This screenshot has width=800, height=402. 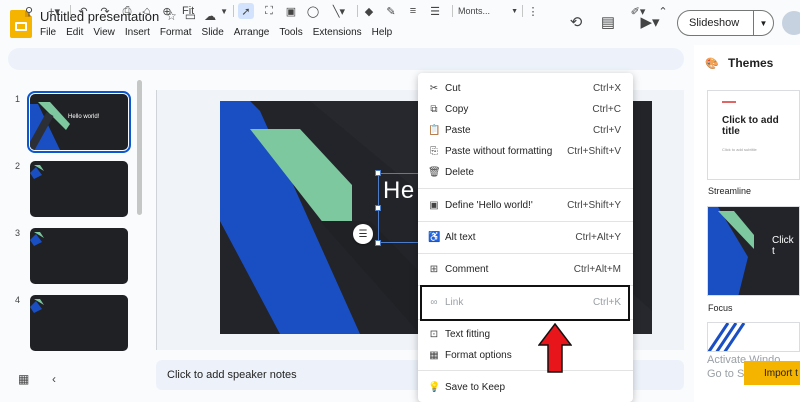 I want to click on paste-icon: 📋, so click(x=434, y=130).